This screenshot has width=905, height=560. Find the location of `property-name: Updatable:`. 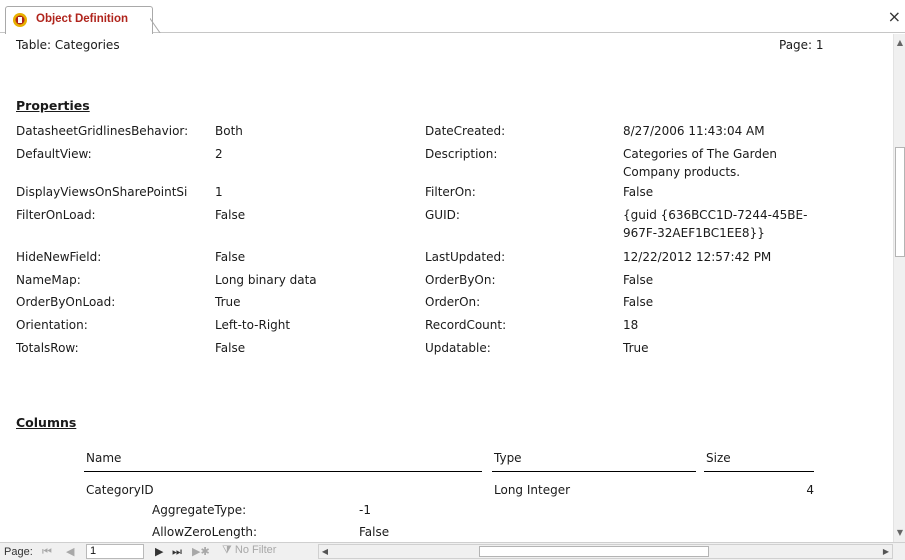

property-name: Updatable: is located at coordinates (458, 348).